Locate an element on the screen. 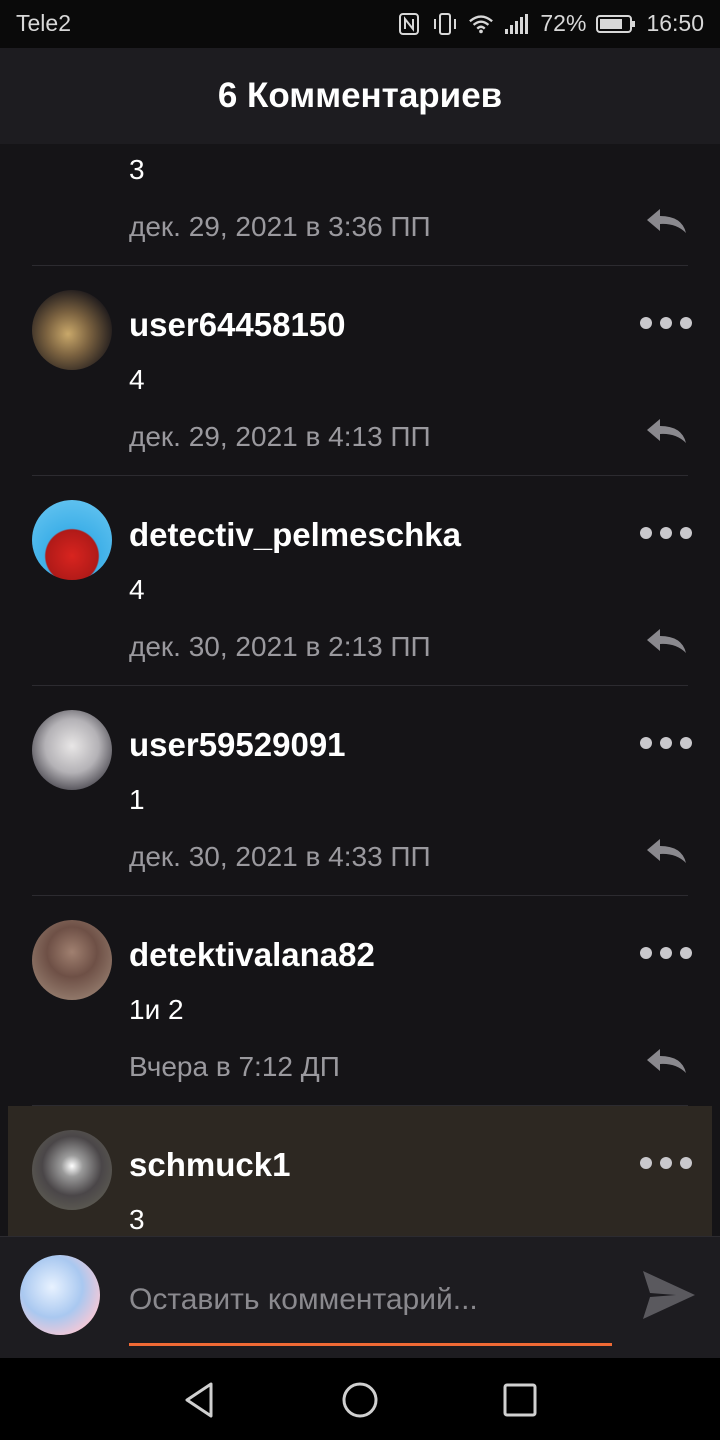  comment-time: дек. 30, 2021 в 2:13 ПП is located at coordinates (280, 646).